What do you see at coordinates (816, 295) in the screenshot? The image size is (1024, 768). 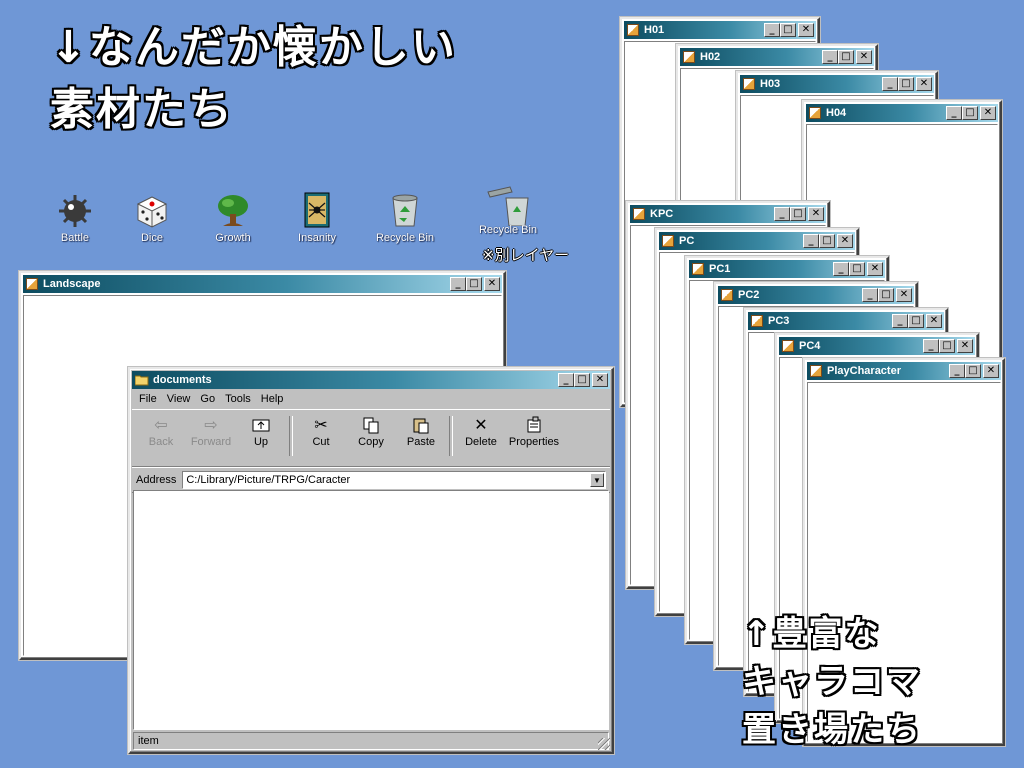 I see `titlebar: PC2 _ □ ✕` at bounding box center [816, 295].